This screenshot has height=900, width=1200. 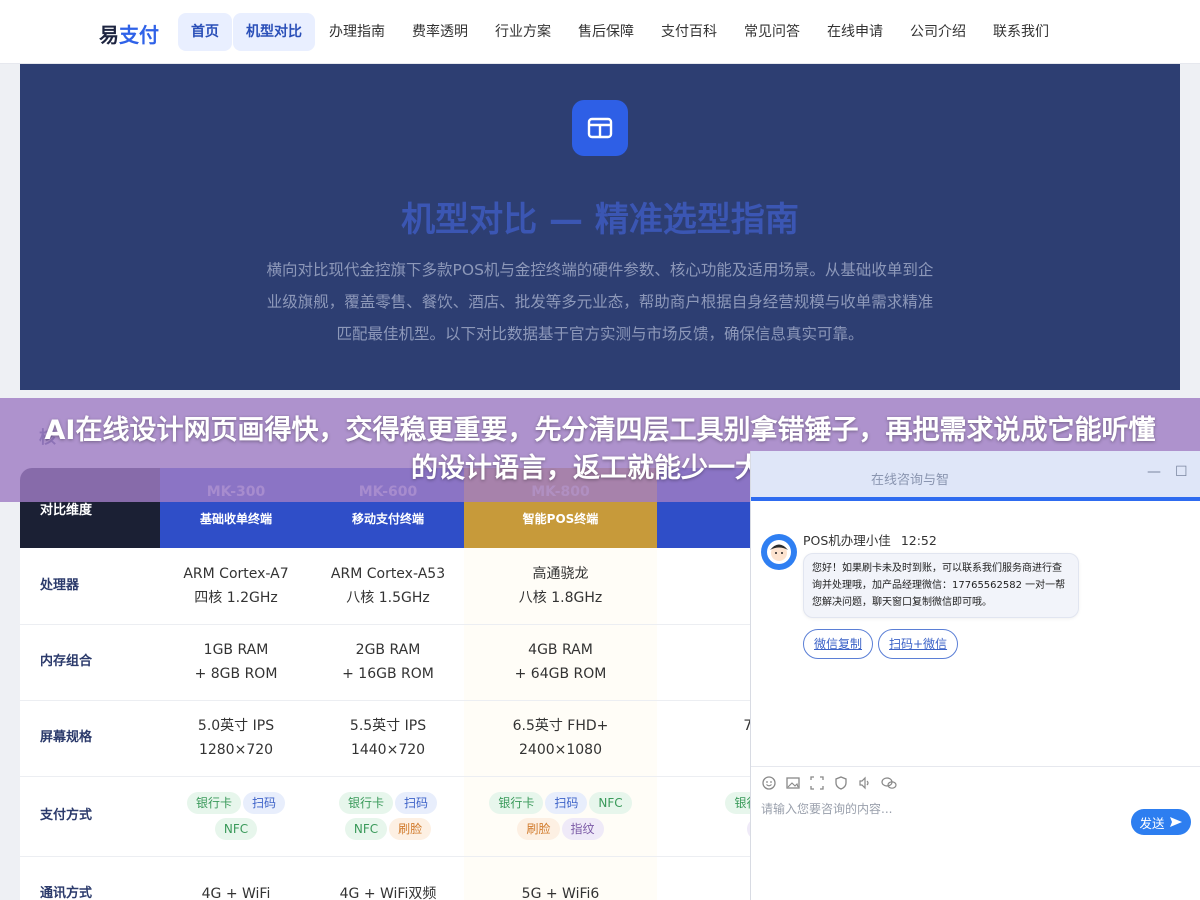 What do you see at coordinates (236, 674) in the screenshot?
I see `cell-line: + 8GB ROM` at bounding box center [236, 674].